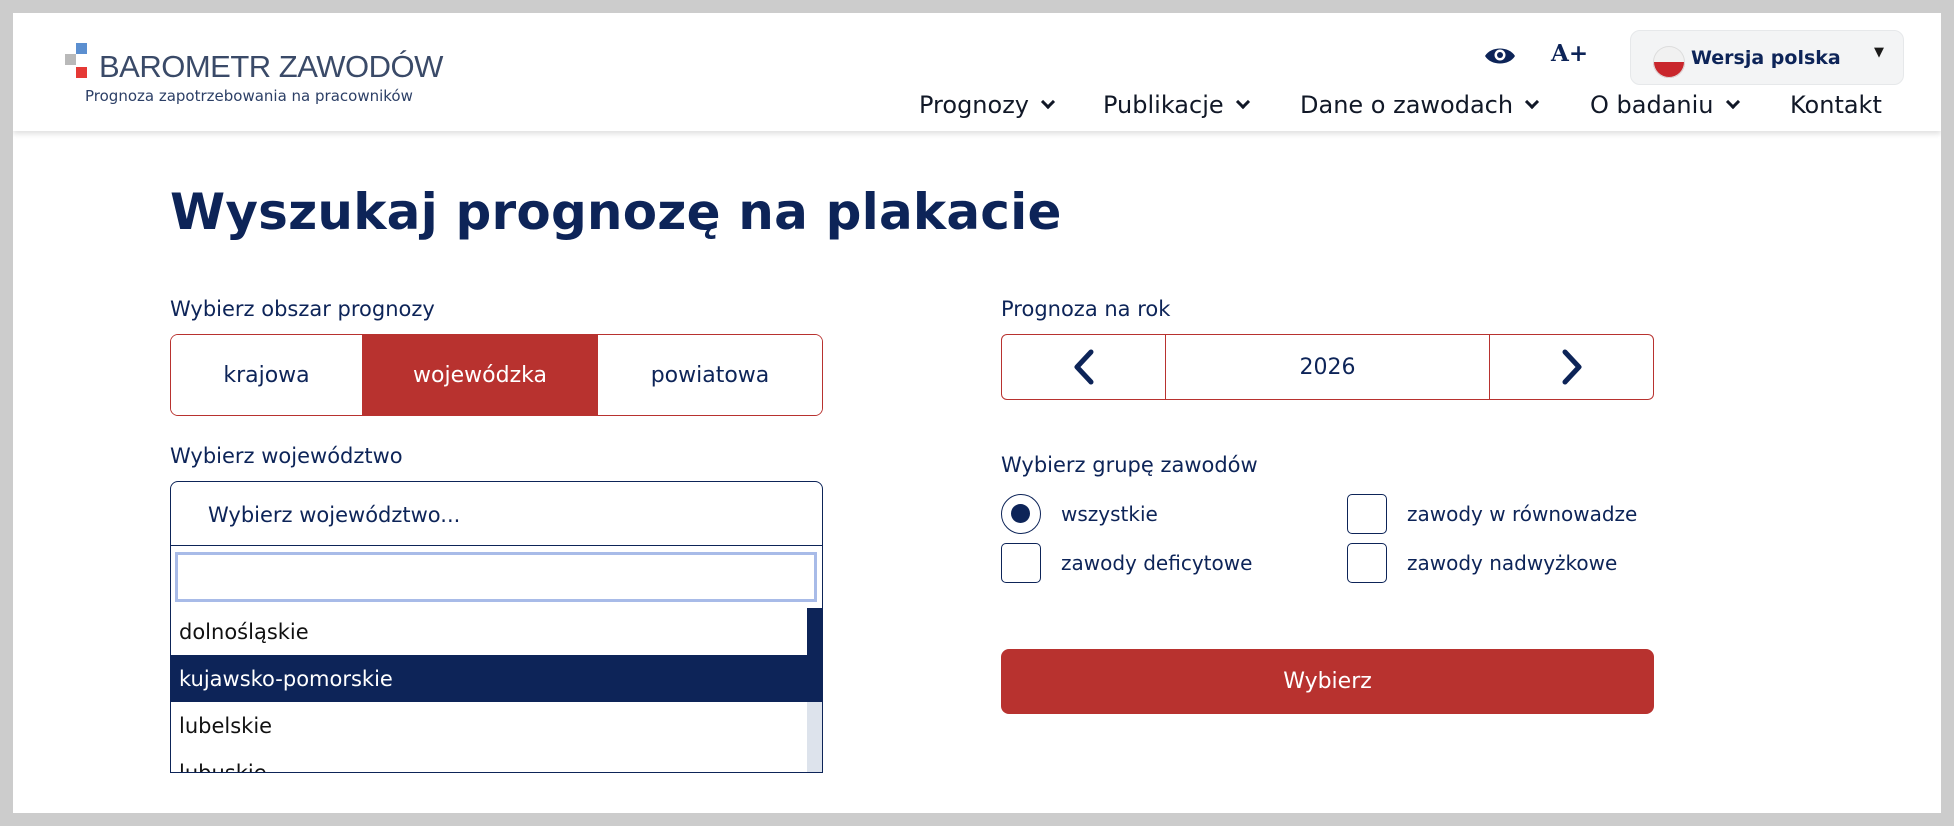  What do you see at coordinates (1327, 681) in the screenshot?
I see `submit-button: Wybierz` at bounding box center [1327, 681].